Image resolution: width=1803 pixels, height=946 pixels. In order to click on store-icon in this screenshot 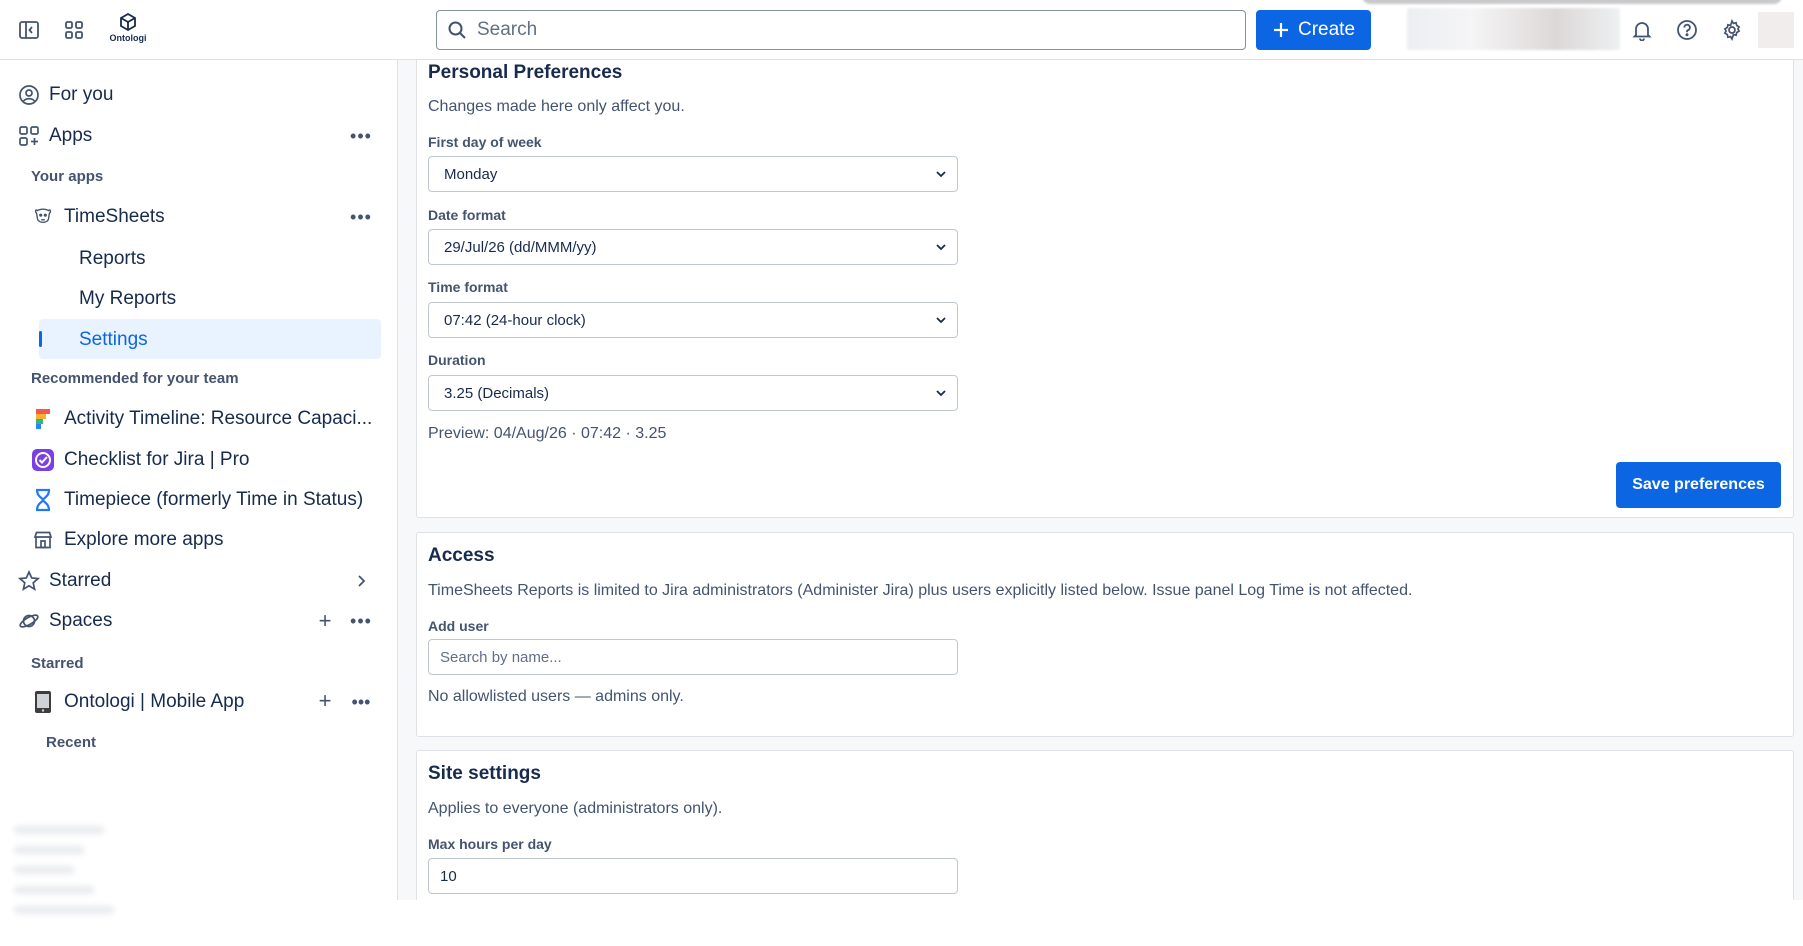, I will do `click(43, 540)`.